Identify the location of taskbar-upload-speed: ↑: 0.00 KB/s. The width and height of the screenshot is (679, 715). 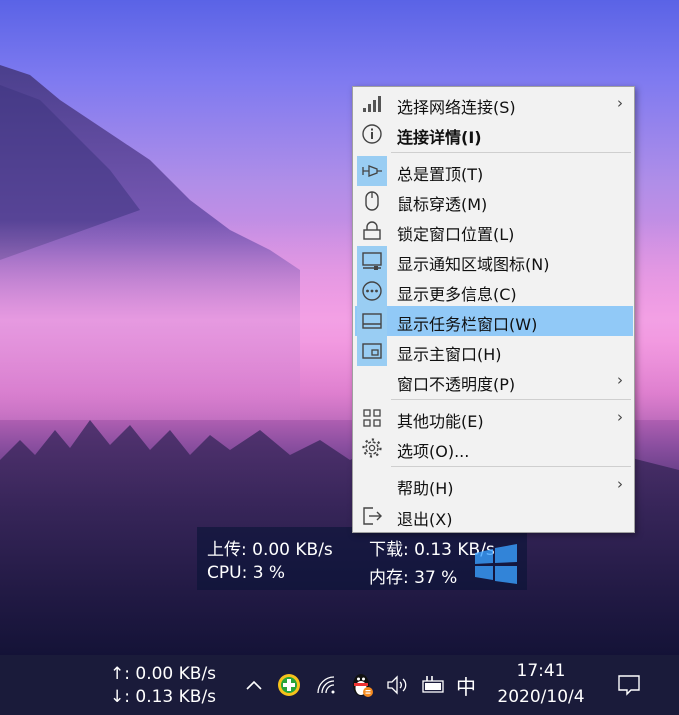
(163, 674).